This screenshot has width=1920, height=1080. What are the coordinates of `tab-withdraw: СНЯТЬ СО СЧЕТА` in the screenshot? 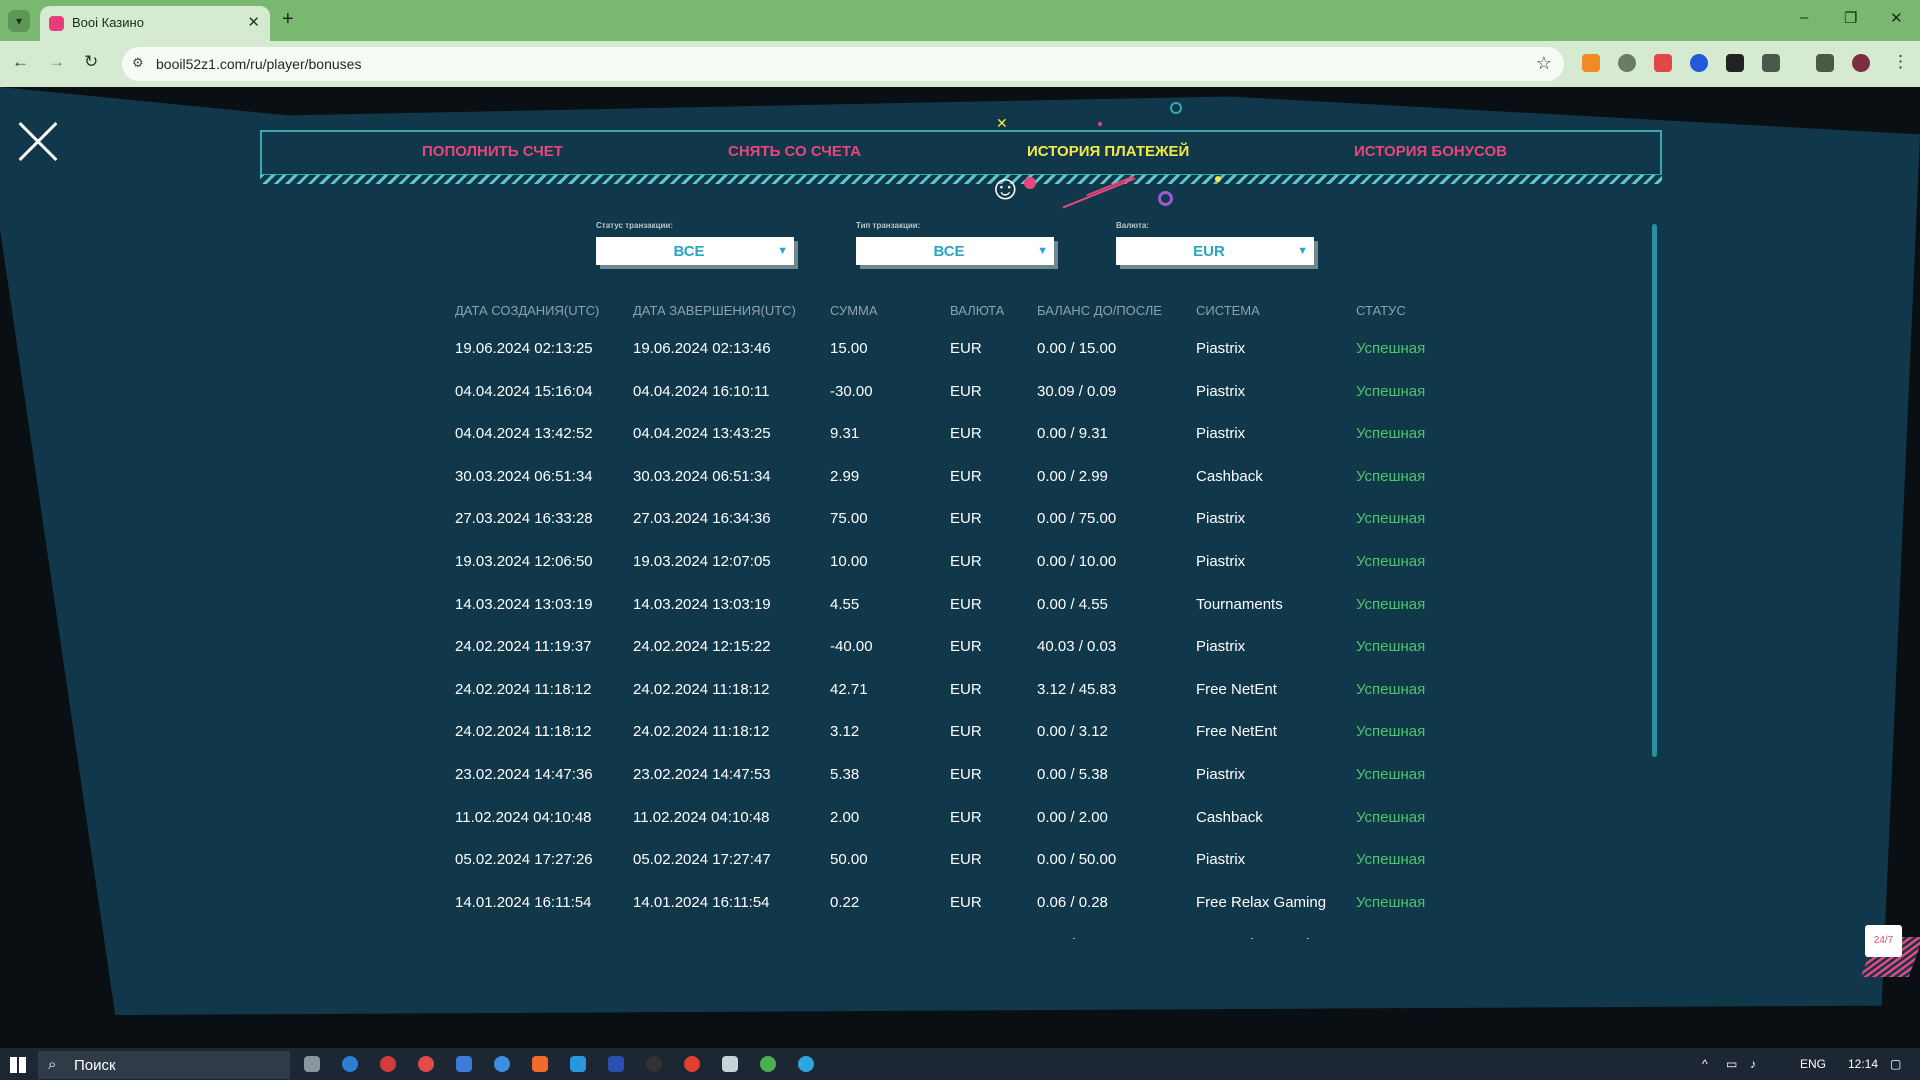 It's located at (794, 151).